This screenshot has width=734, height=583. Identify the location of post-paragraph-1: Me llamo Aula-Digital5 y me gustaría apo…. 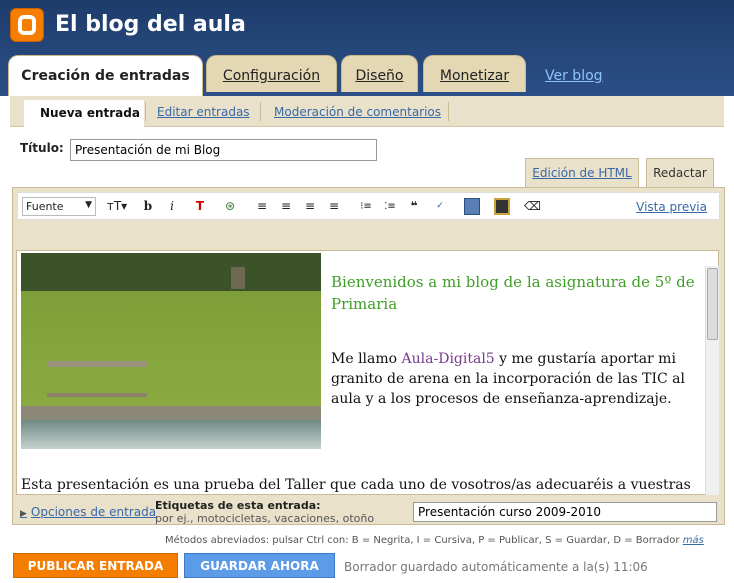
(516, 379).